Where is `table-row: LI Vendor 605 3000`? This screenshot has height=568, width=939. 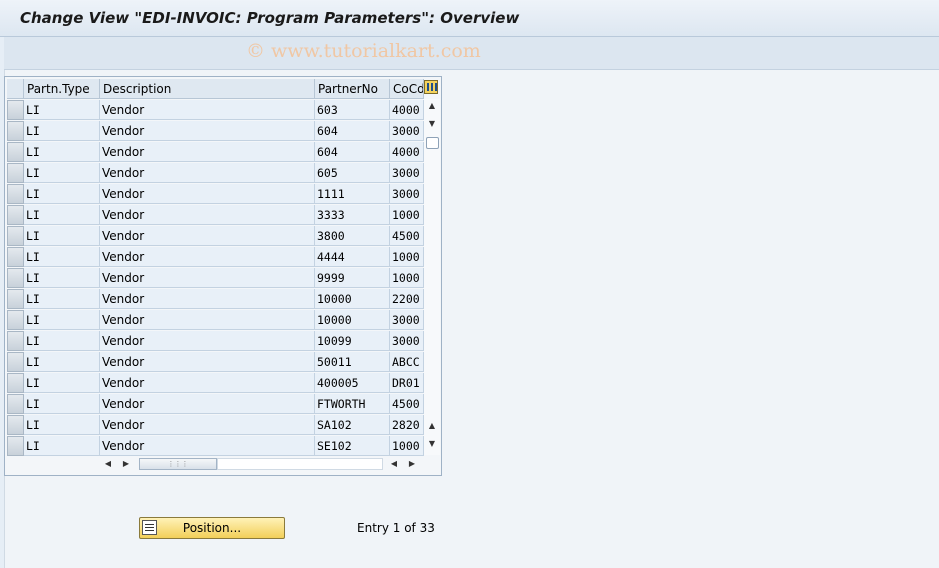 table-row: LI Vendor 605 3000 is located at coordinates (215, 173).